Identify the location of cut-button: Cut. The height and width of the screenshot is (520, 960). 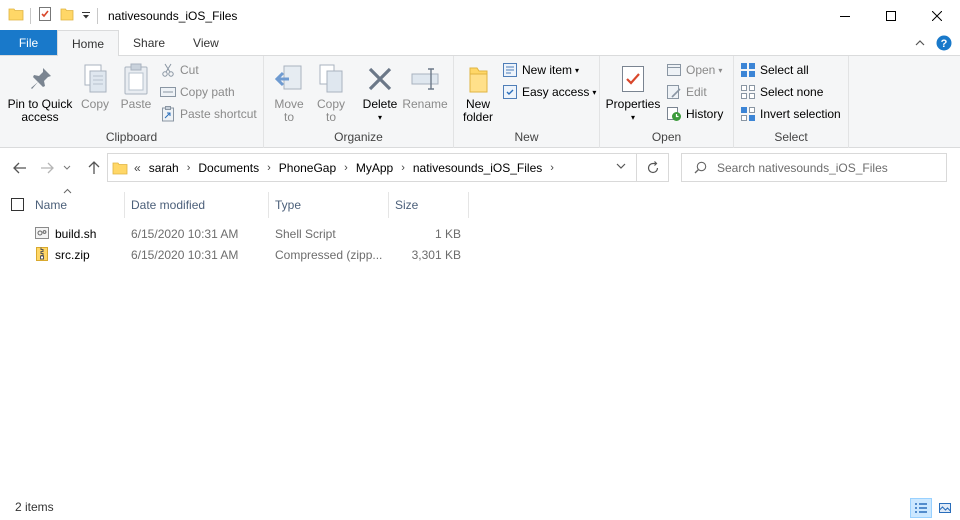
(179, 70).